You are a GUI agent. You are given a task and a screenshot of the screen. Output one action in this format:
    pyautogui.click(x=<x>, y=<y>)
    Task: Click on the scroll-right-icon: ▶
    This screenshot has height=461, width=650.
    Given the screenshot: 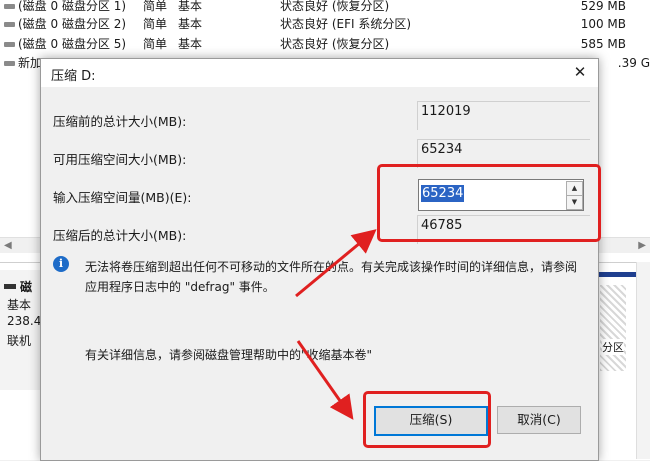 What is the action you would take?
    pyautogui.click(x=642, y=245)
    